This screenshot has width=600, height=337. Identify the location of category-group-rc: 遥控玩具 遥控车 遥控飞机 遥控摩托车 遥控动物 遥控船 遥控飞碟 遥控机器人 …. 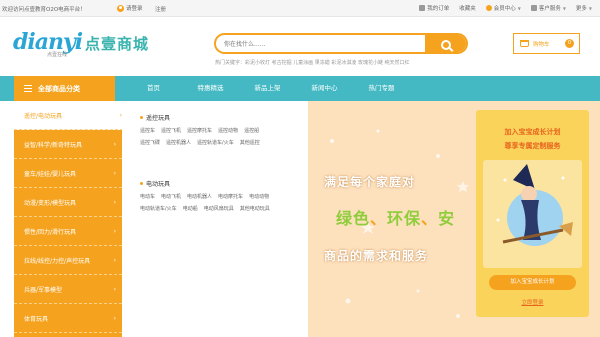
(200, 129).